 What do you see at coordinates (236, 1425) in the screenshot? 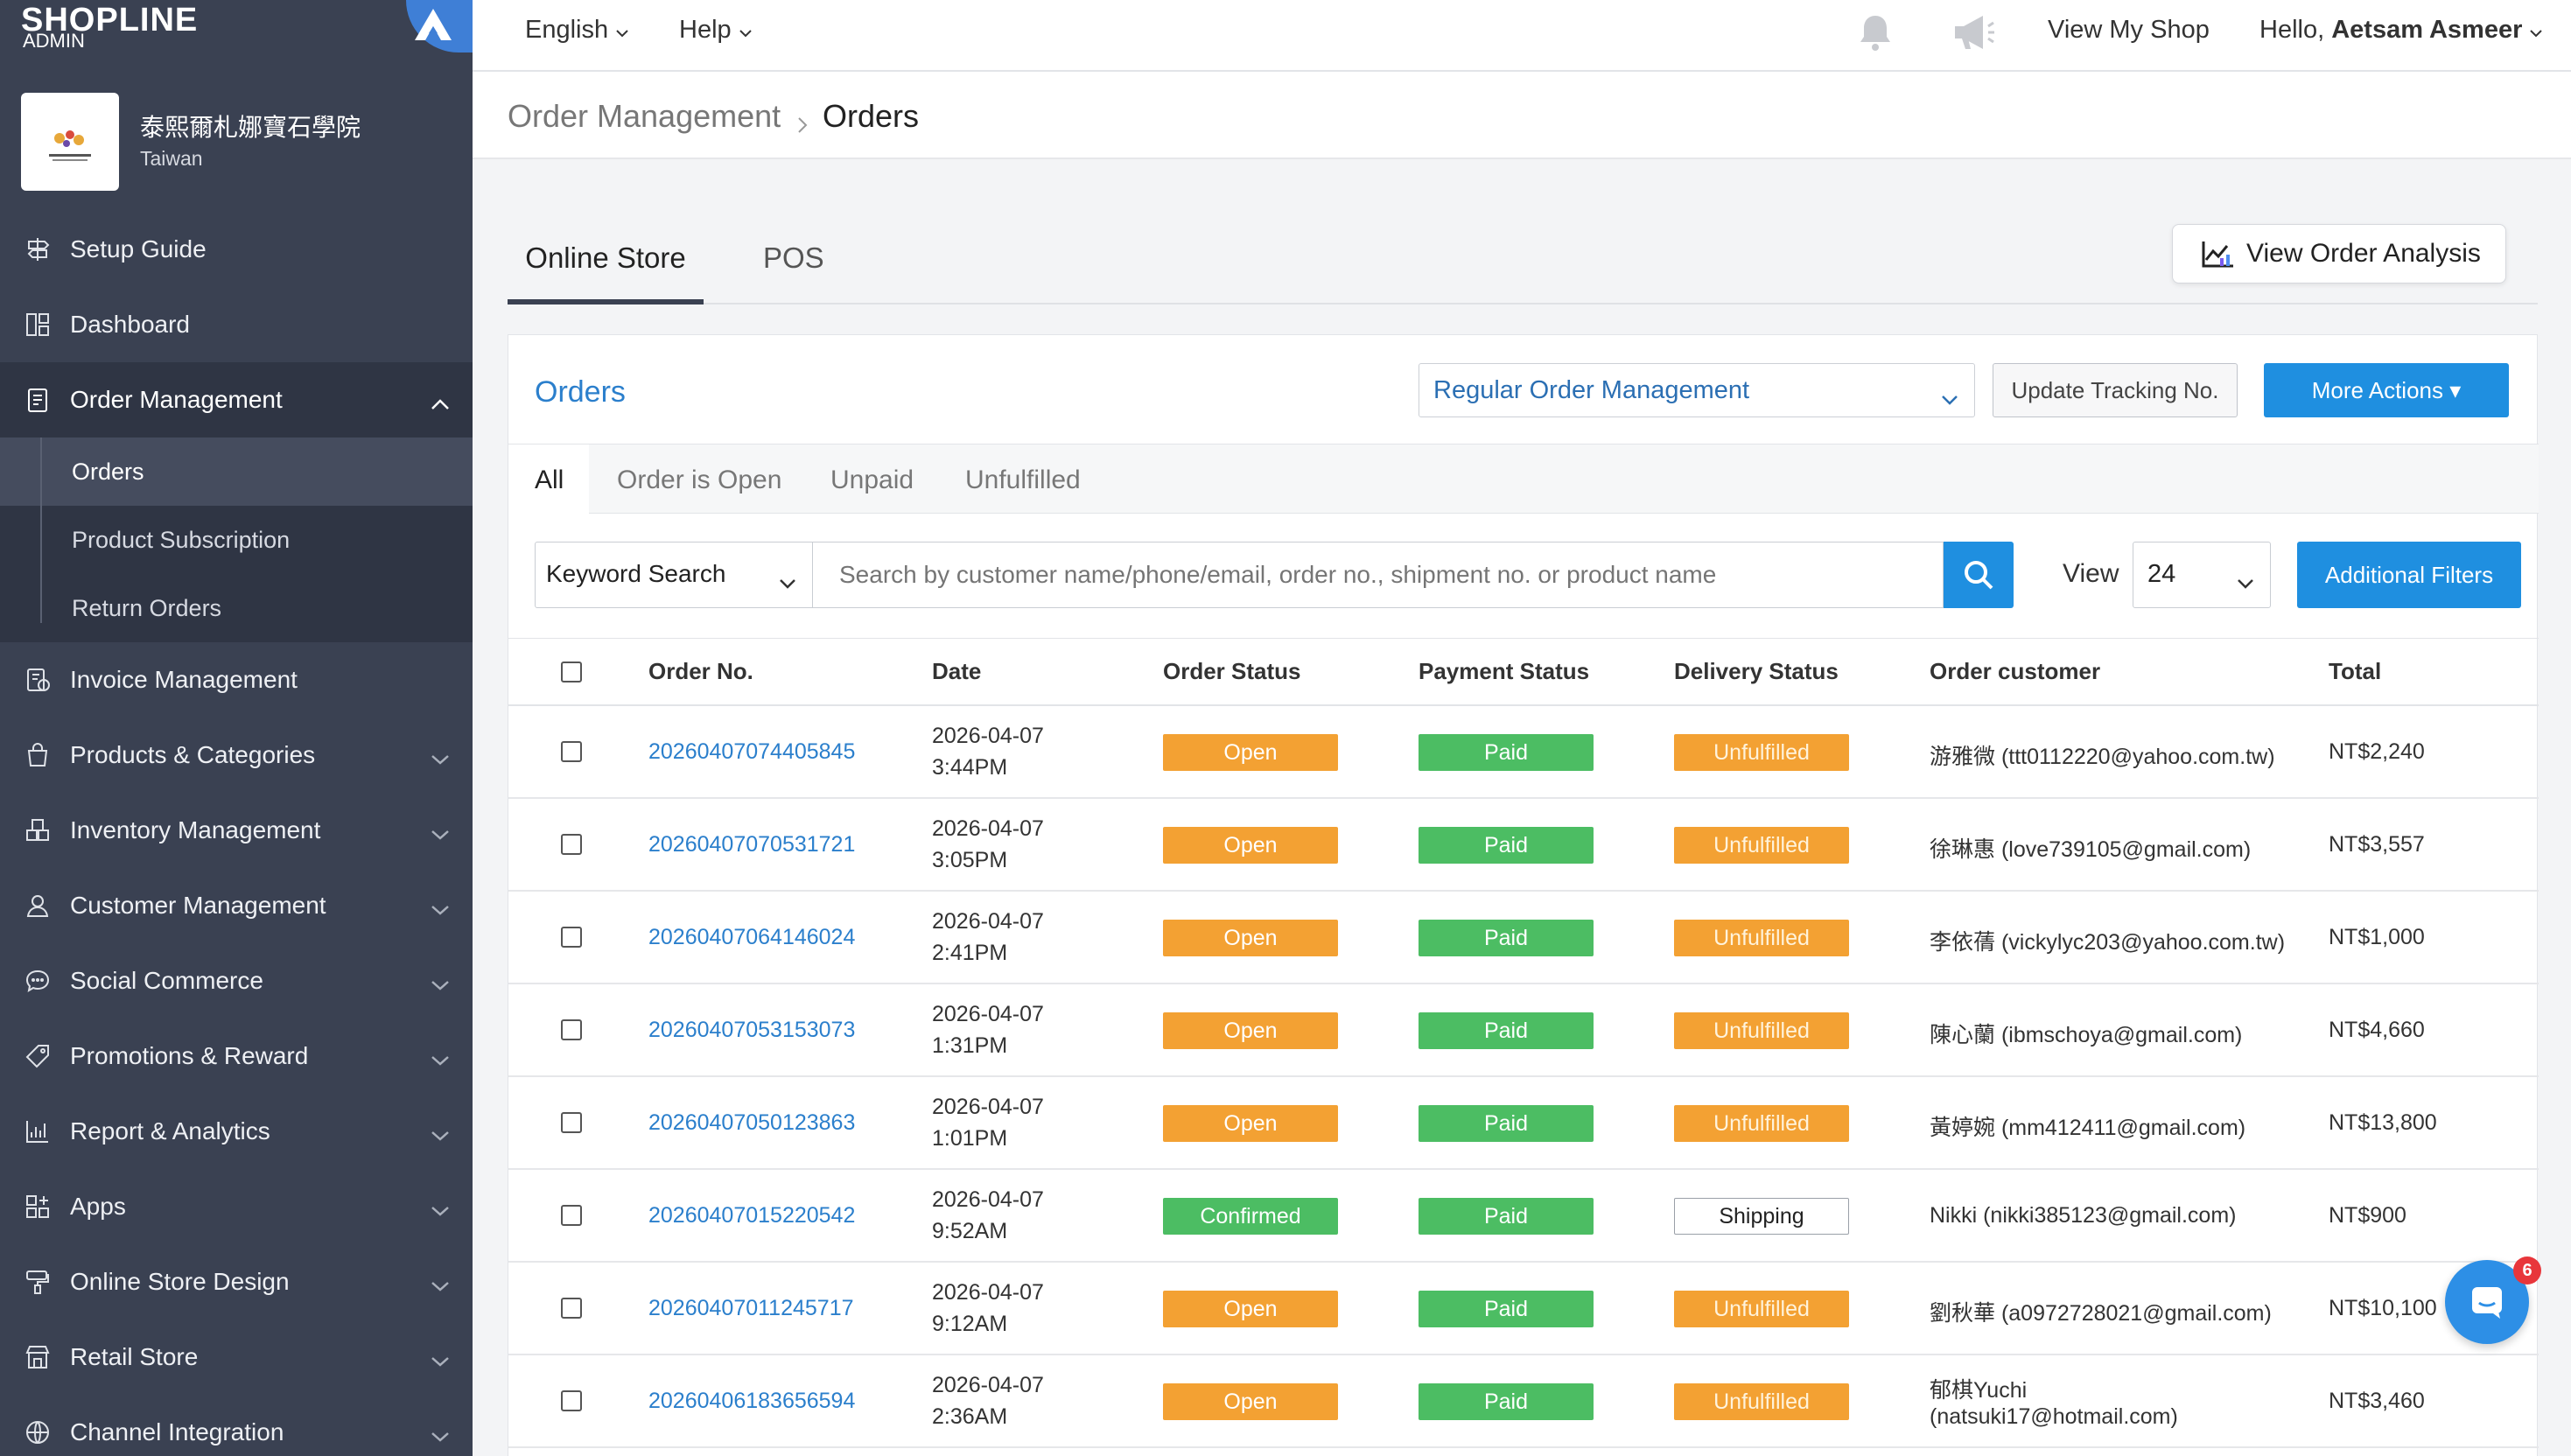
I see `sidebar-item-channel-integration: Channel Integration` at bounding box center [236, 1425].